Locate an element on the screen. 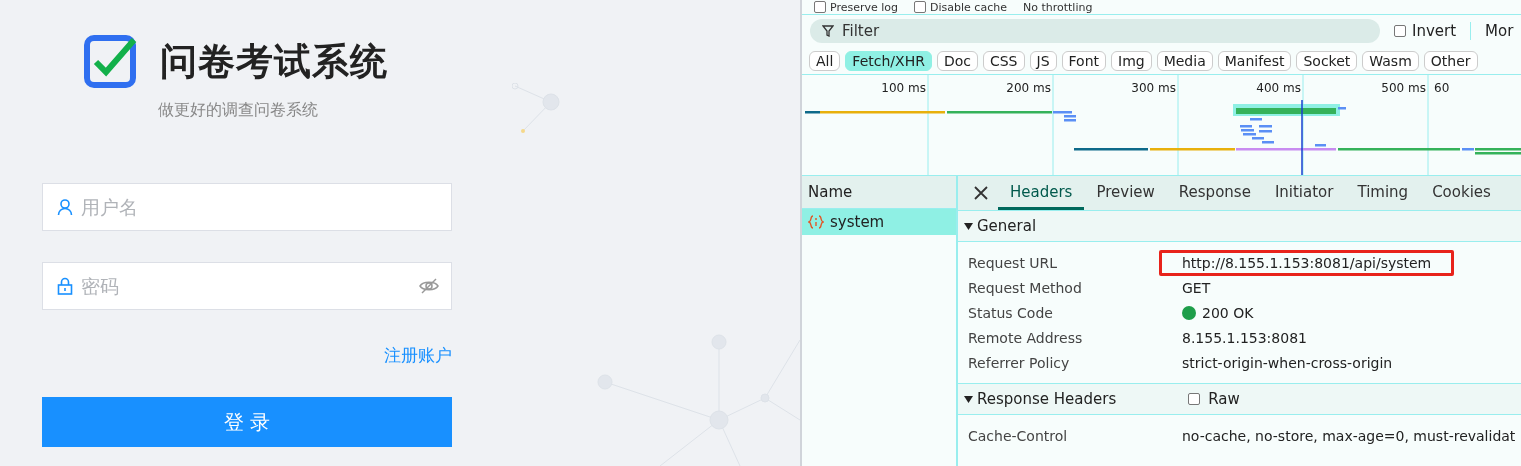  checkbox-logo-icon is located at coordinates (111, 62).